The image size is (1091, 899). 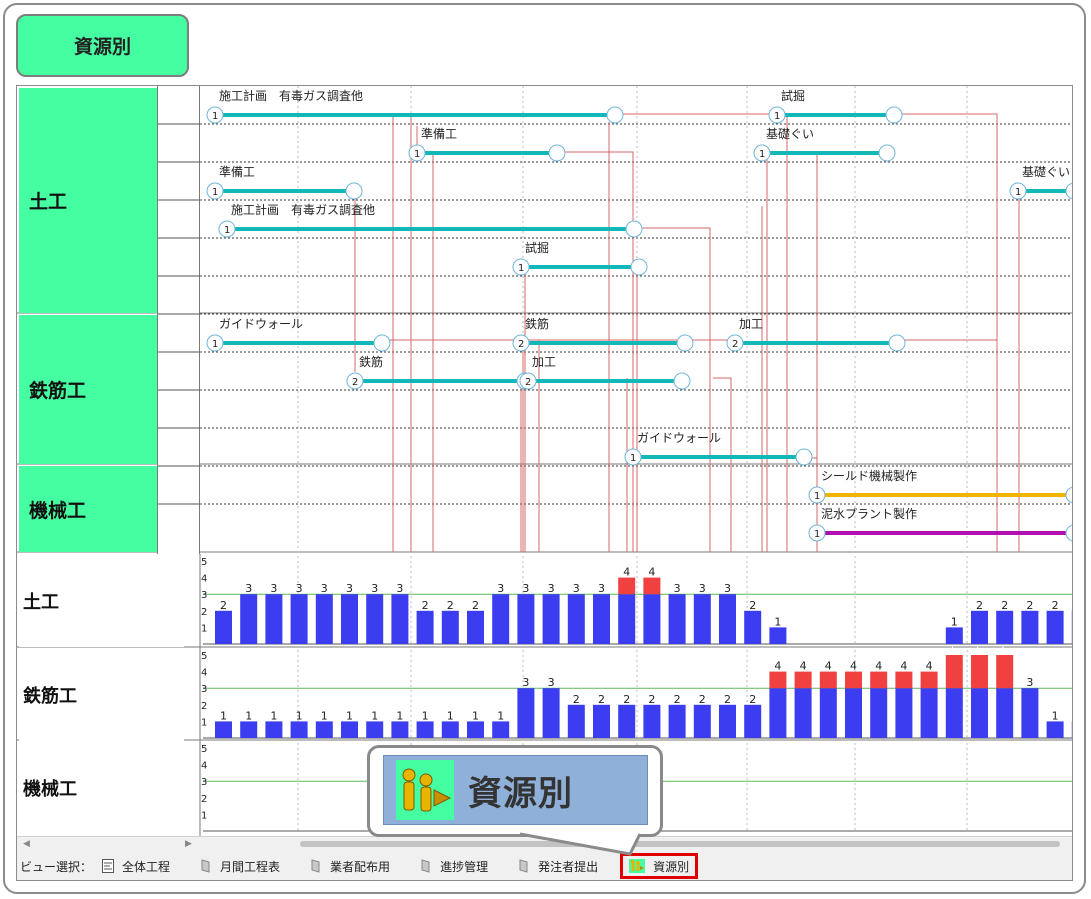 What do you see at coordinates (205, 866) in the screenshot?
I see `document-icon` at bounding box center [205, 866].